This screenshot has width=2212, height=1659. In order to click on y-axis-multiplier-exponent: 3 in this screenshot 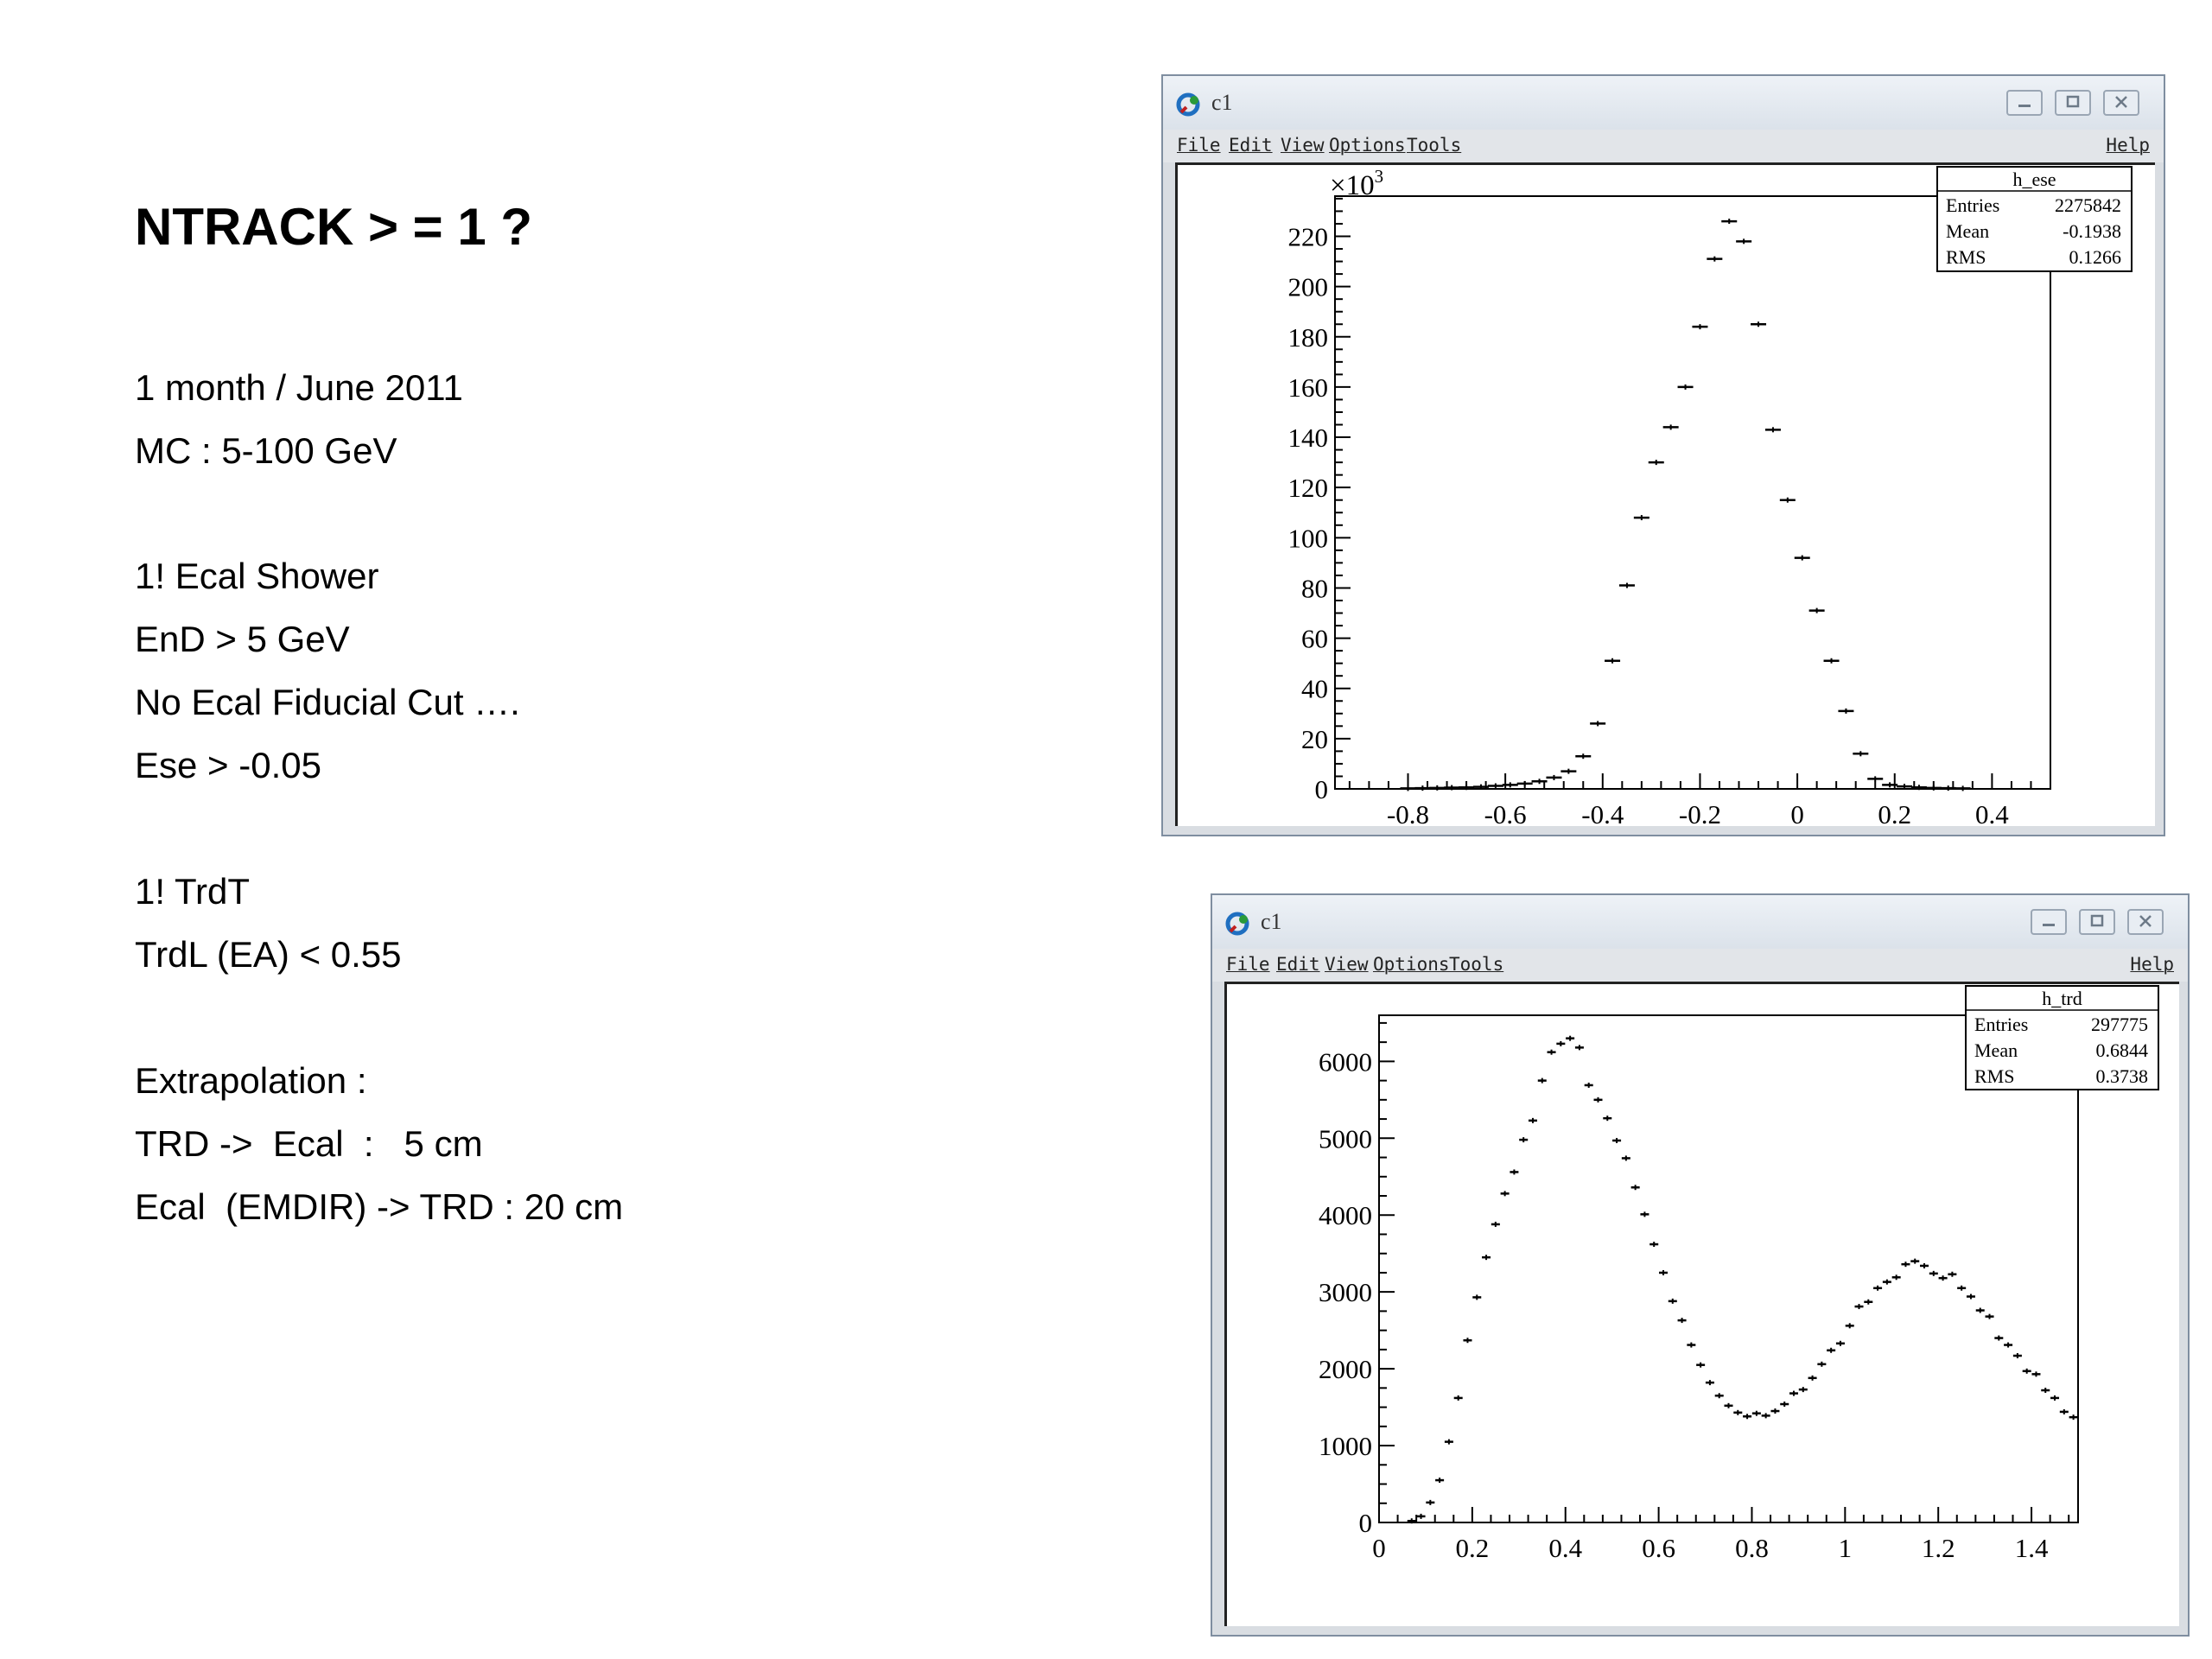, I will do `click(1379, 176)`.